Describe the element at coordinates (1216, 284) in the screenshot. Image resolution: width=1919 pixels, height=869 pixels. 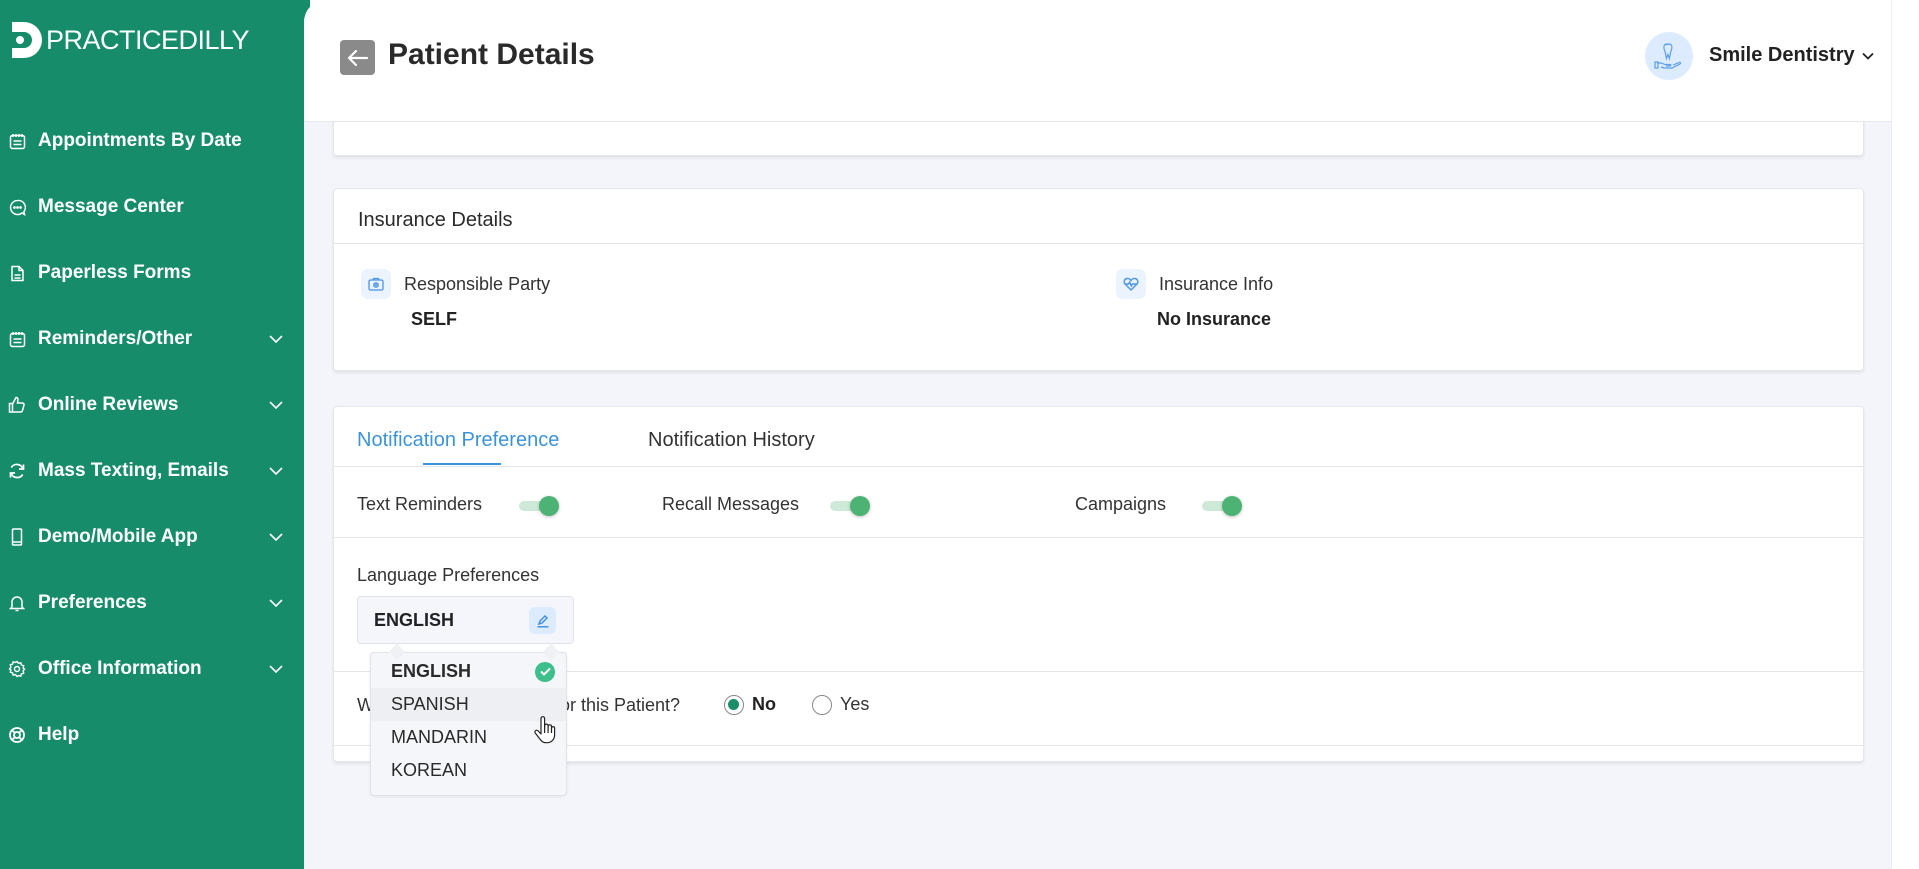
I see `insurance-info-label: Insurance Info` at that location.